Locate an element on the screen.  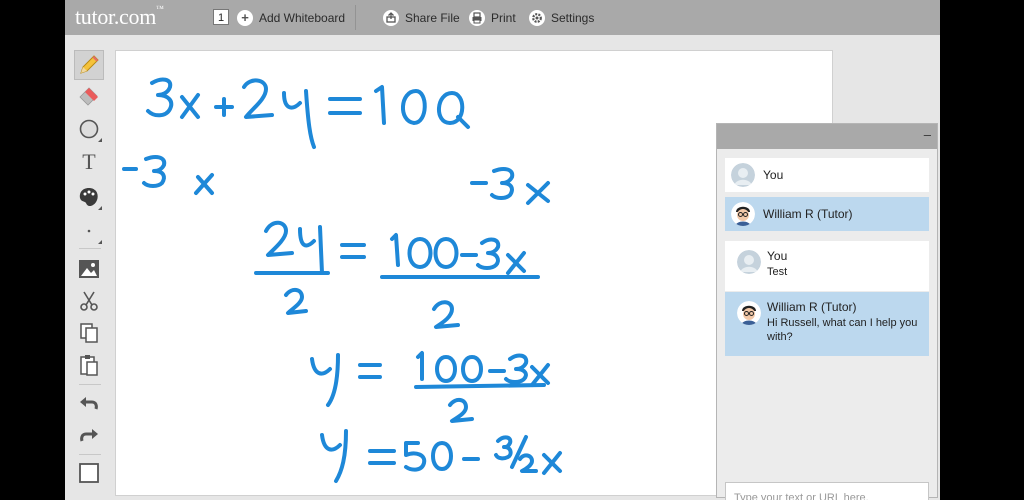
share-icon is located at coordinates (391, 17).